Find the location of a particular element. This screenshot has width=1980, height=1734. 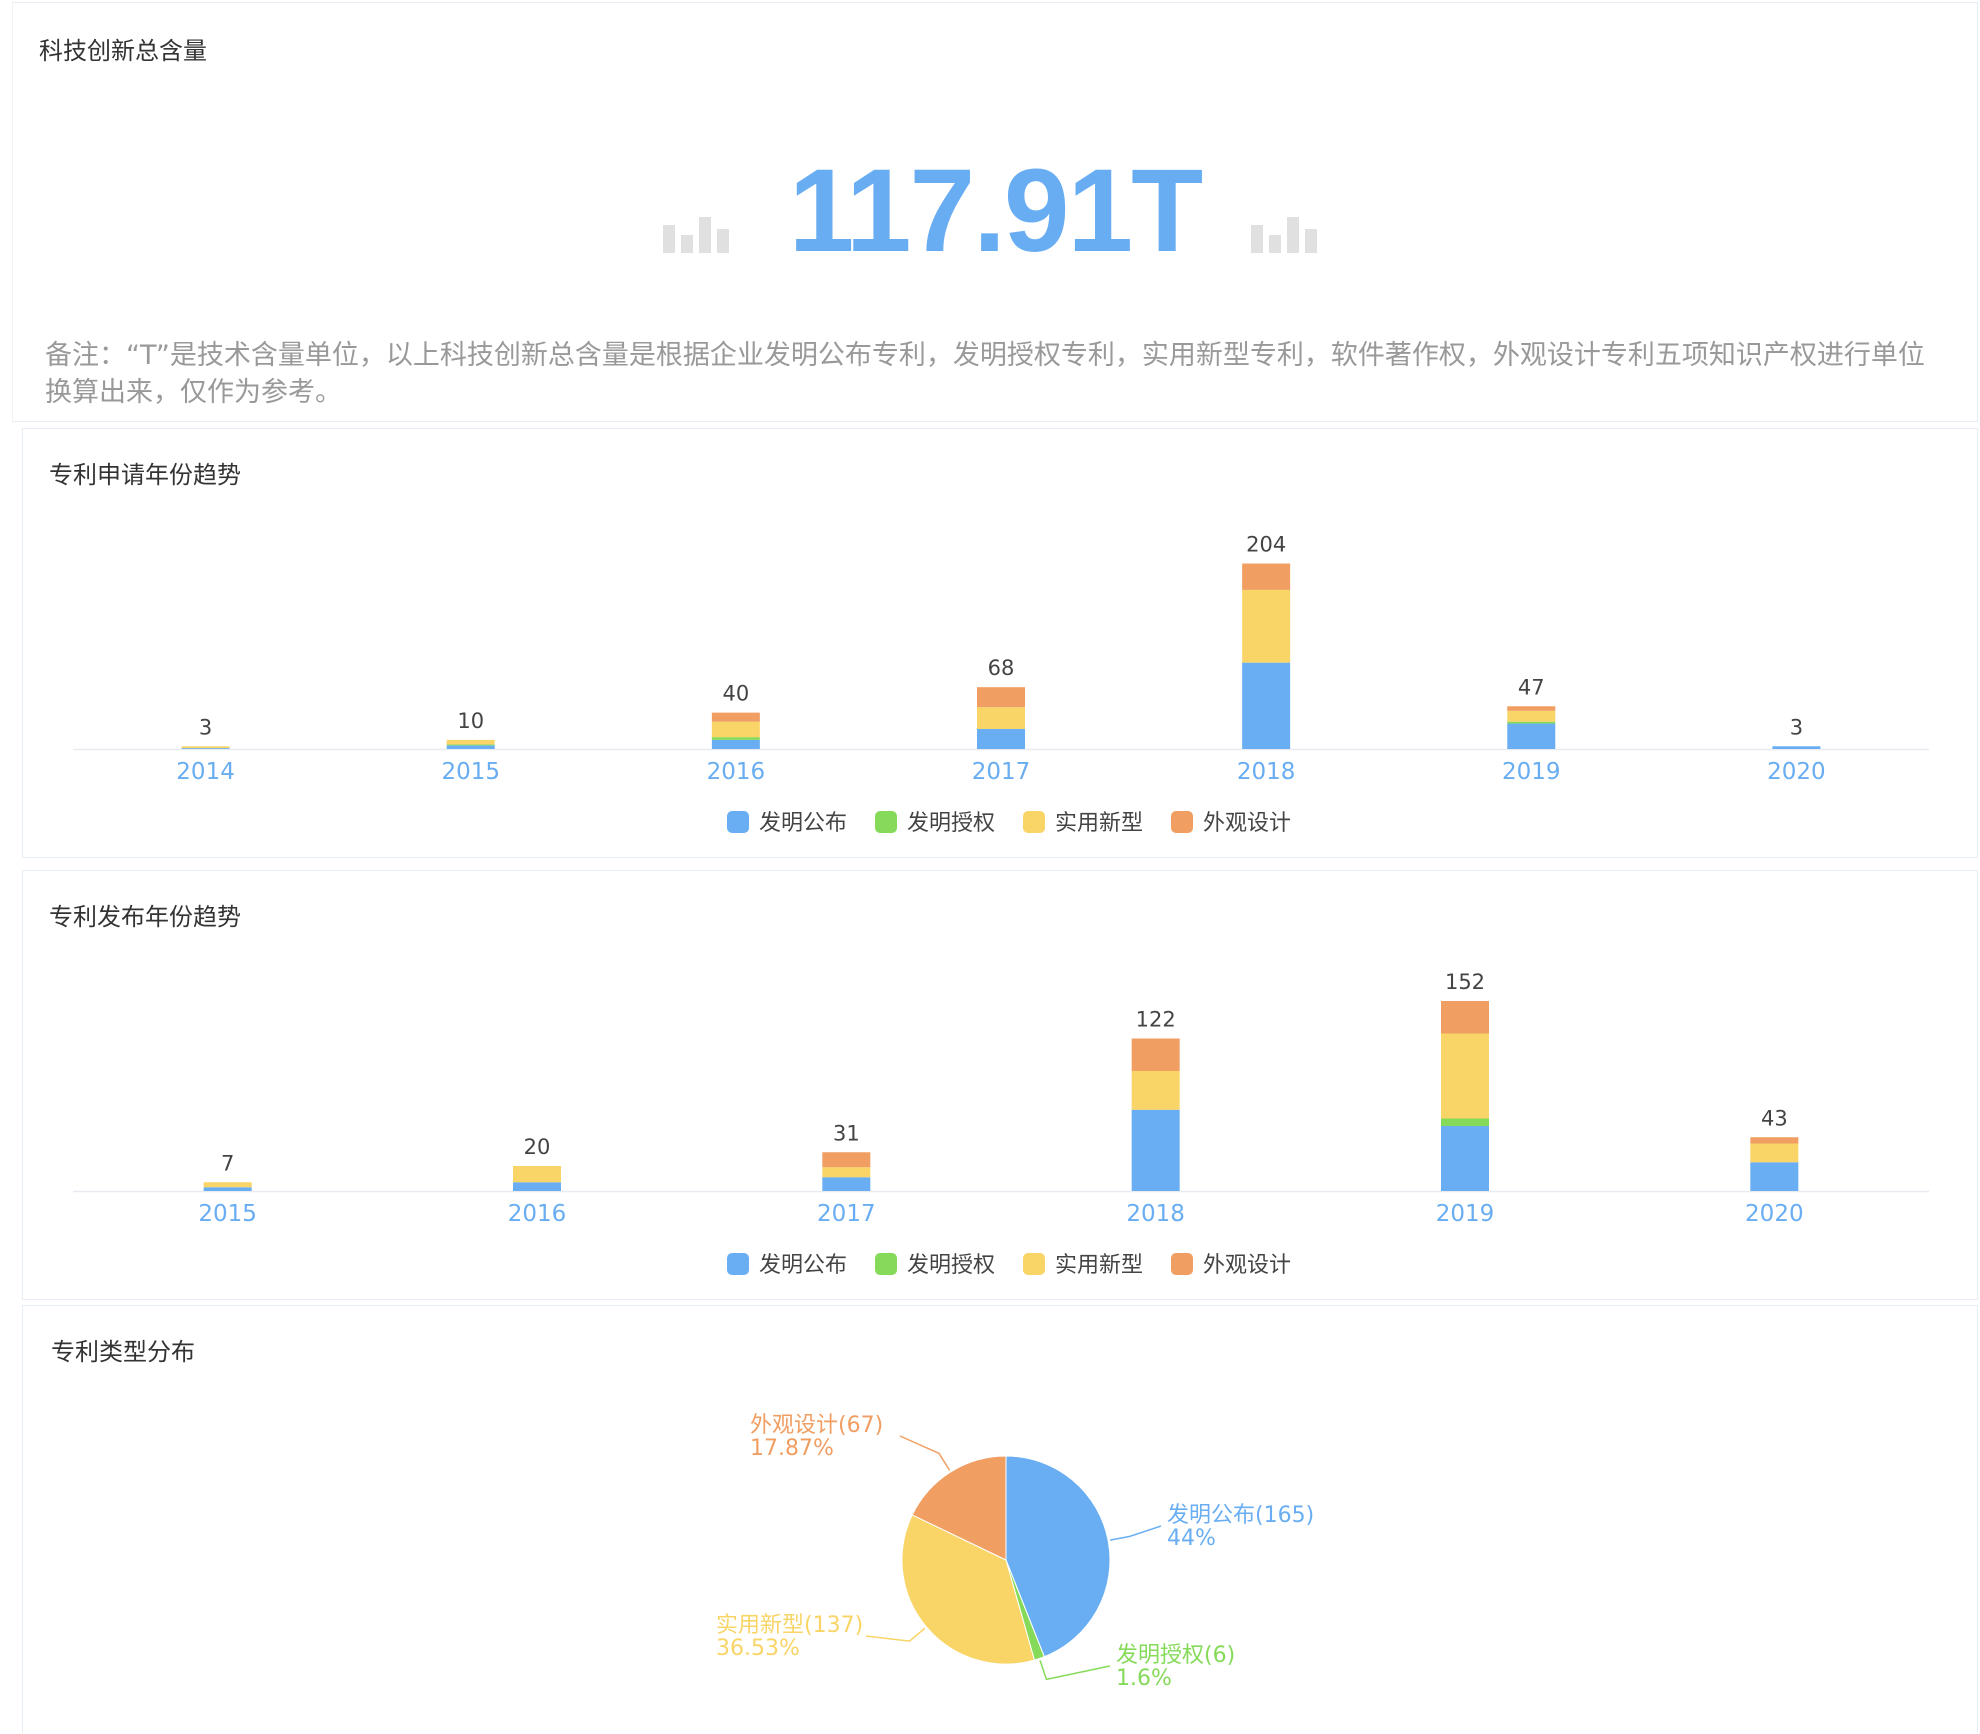

total-label-2016: 40 is located at coordinates (735, 694).